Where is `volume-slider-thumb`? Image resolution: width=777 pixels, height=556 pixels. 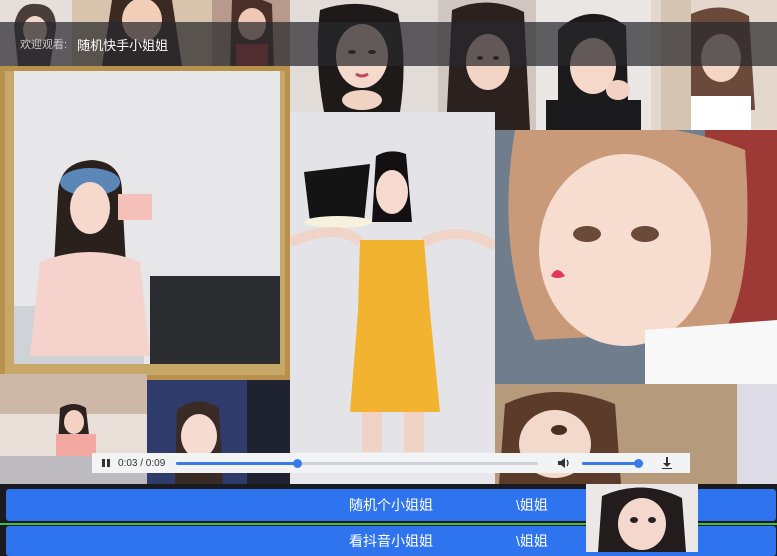
volume-slider-thumb is located at coordinates (638, 463).